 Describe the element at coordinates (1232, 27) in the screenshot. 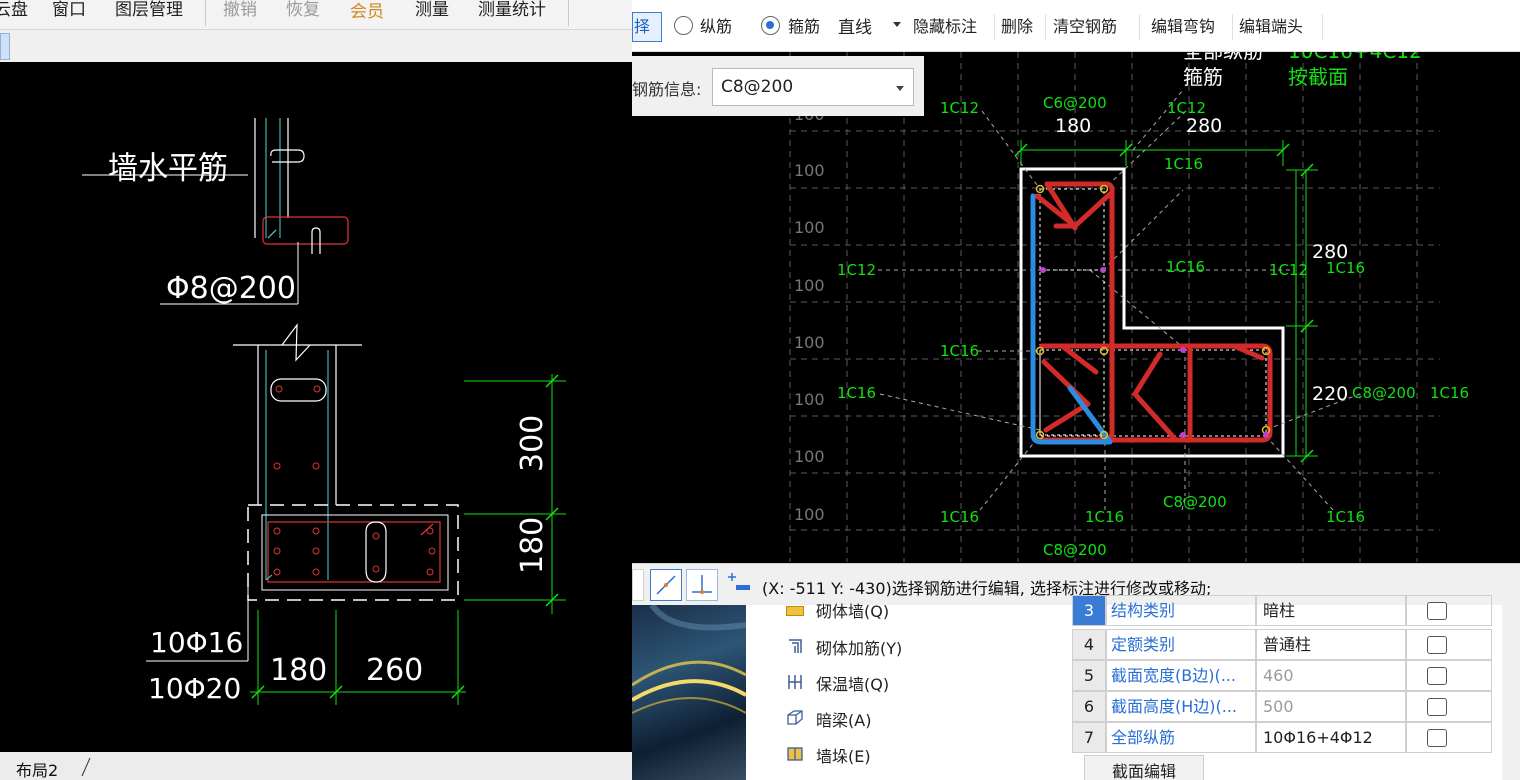

I see `toolbar-separator` at that location.